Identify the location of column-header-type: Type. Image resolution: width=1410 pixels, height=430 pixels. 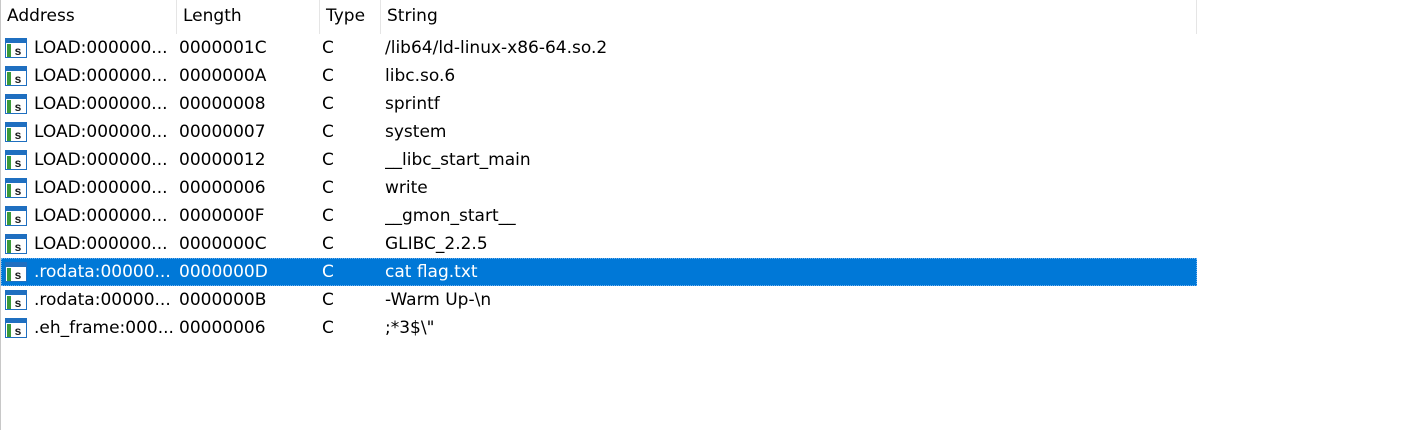
(350, 17).